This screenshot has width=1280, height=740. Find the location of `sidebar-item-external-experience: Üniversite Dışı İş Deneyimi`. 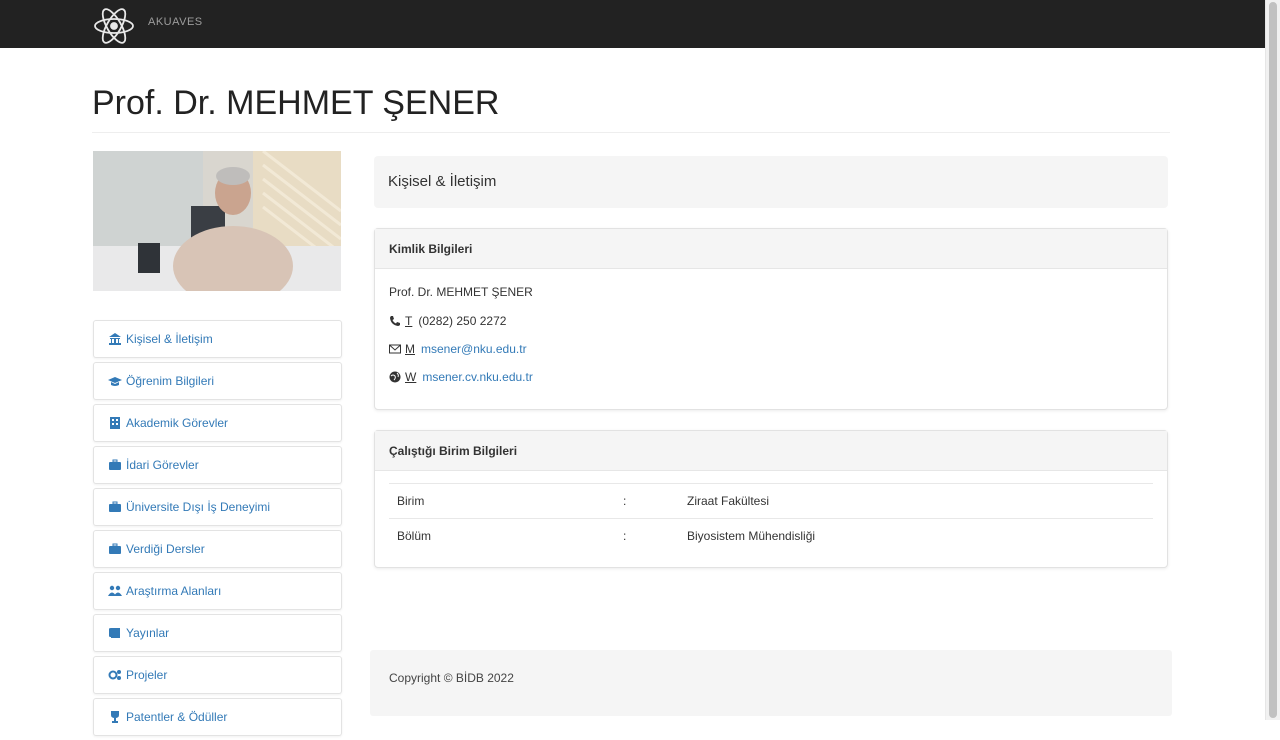

sidebar-item-external-experience: Üniversite Dışı İş Deneyimi is located at coordinates (217, 507).